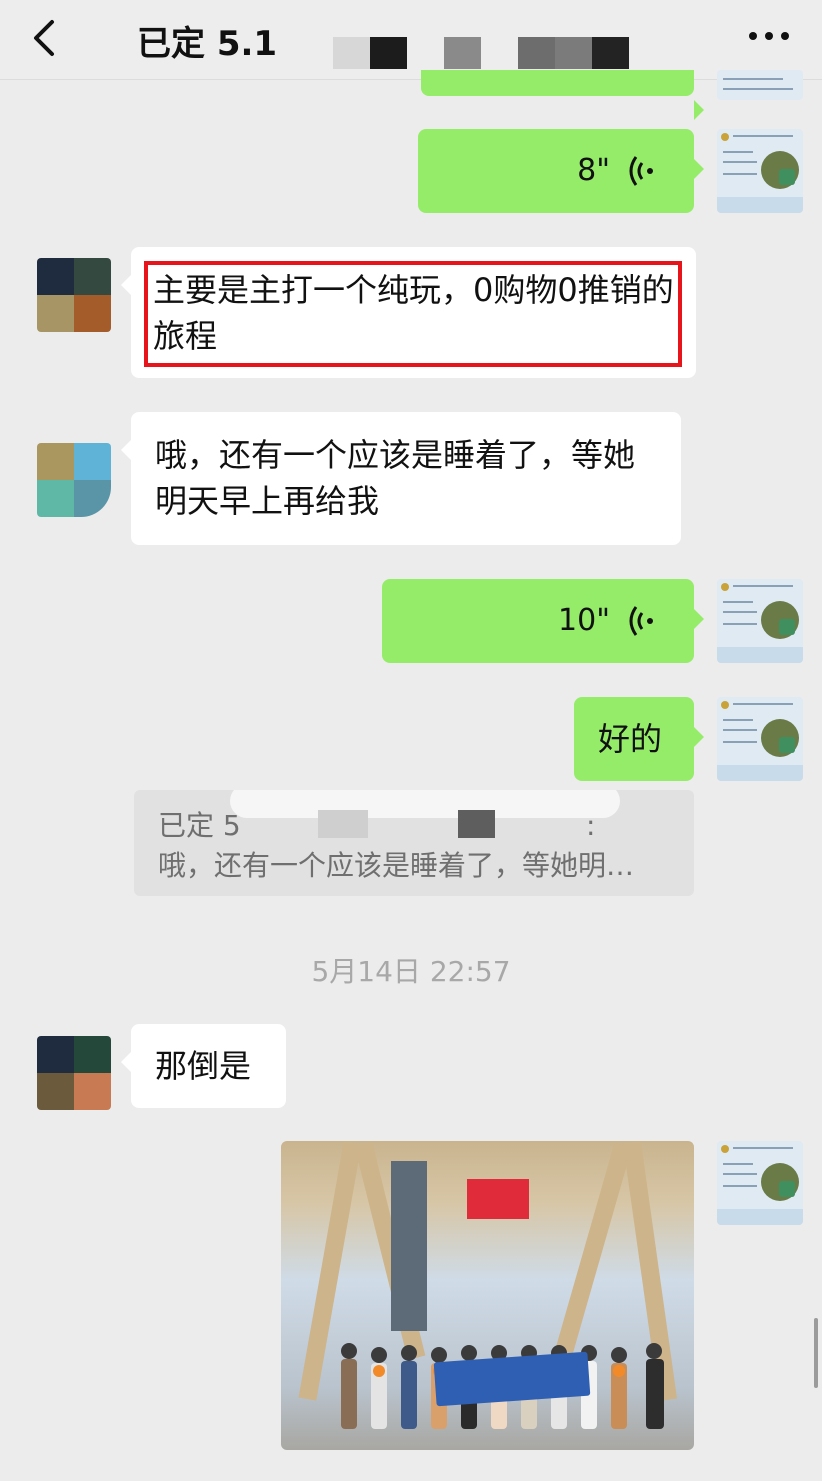  Describe the element at coordinates (630, 739) in the screenshot. I see `message-text: 好的` at that location.